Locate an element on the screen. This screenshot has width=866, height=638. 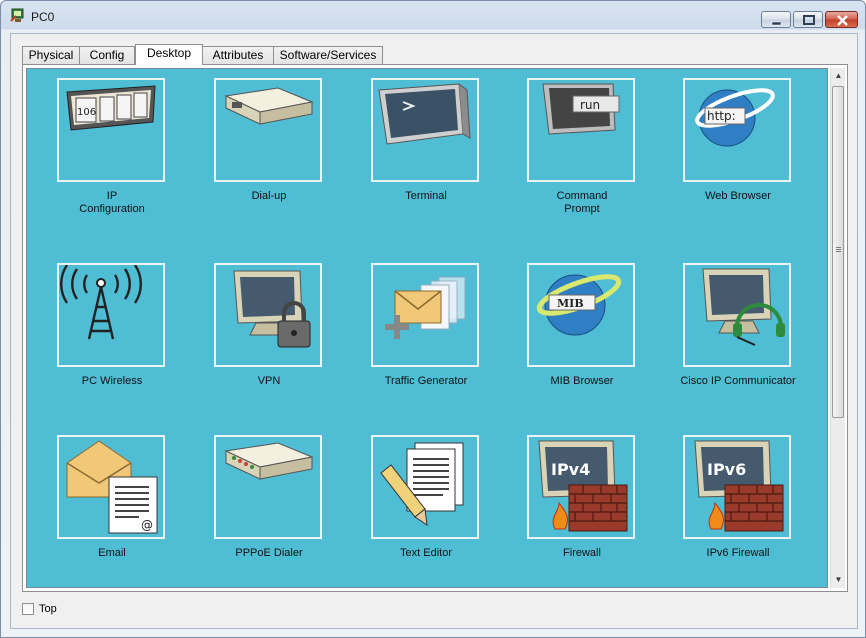
maximize-button is located at coordinates (808, 19).